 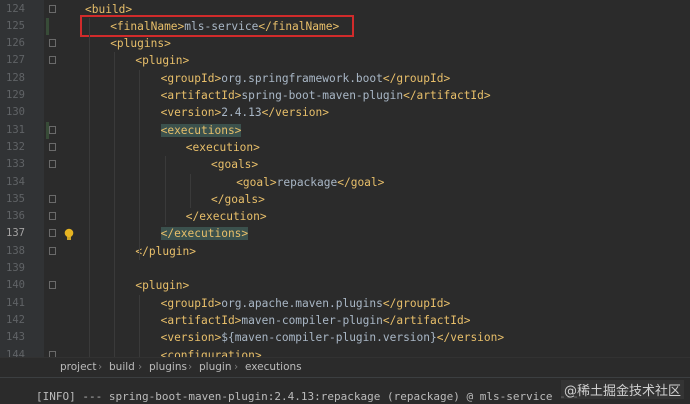 I want to click on xml-tag: </version>, so click(x=295, y=113).